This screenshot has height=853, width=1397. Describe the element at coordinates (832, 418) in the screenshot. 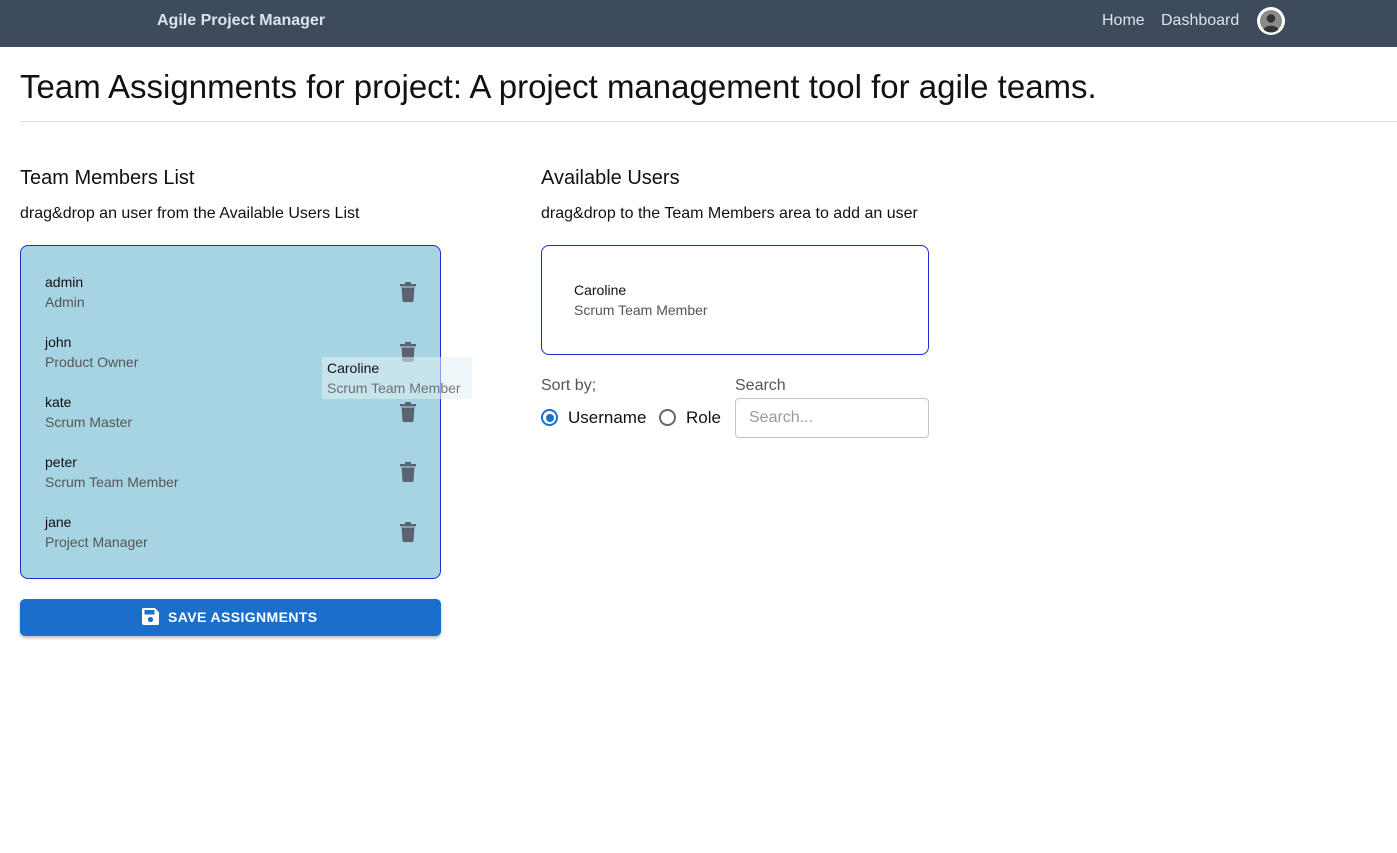

I see `search-input` at that location.